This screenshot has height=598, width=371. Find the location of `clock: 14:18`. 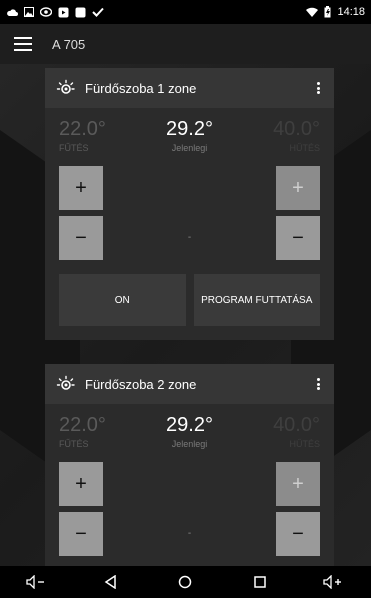

clock: 14:18 is located at coordinates (351, 12).